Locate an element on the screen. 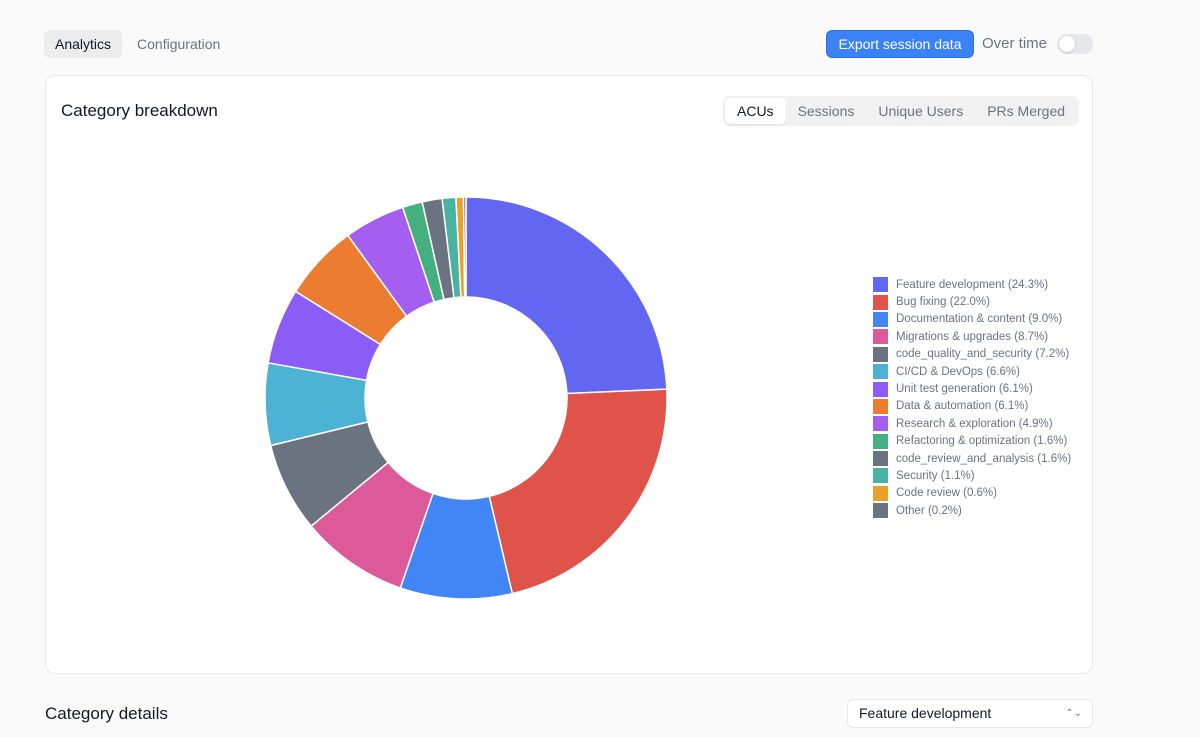 Image resolution: width=1200 pixels, height=737 pixels. view-tabs: Analytics Configuration is located at coordinates (137, 44).